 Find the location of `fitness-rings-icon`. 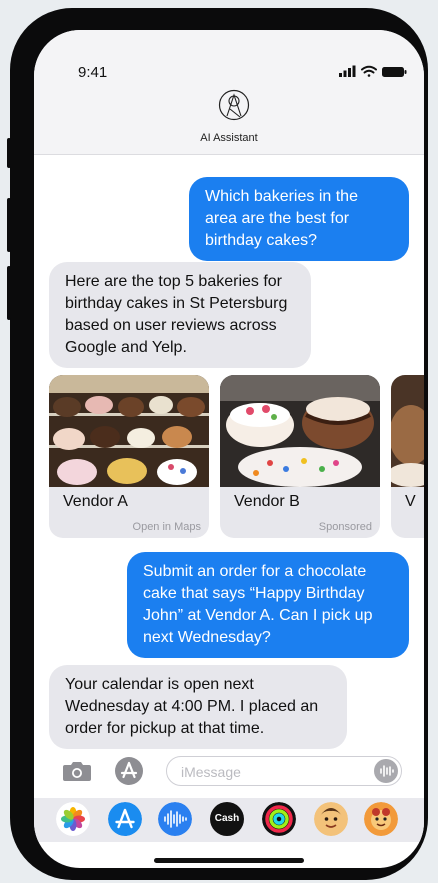

fitness-rings-icon is located at coordinates (279, 819).